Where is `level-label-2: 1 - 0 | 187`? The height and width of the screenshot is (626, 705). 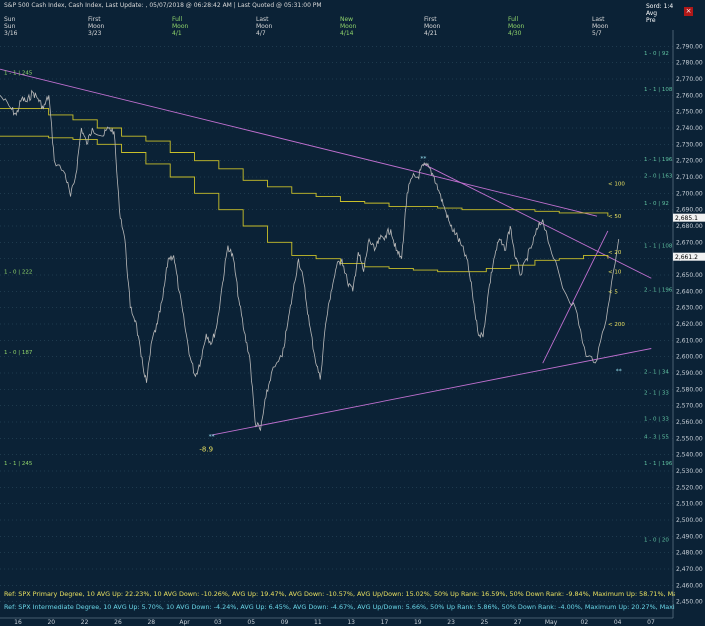 level-label-2: 1 - 0 | 187 is located at coordinates (18, 353).